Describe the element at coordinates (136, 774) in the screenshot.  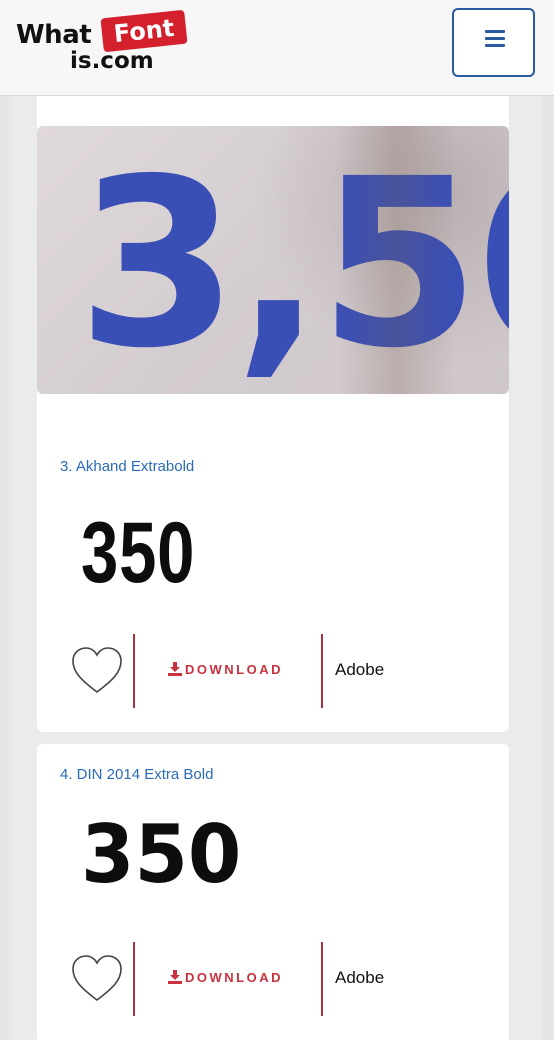
I see `font-result-title: 4. DIN 2014 Extra Bold` at that location.